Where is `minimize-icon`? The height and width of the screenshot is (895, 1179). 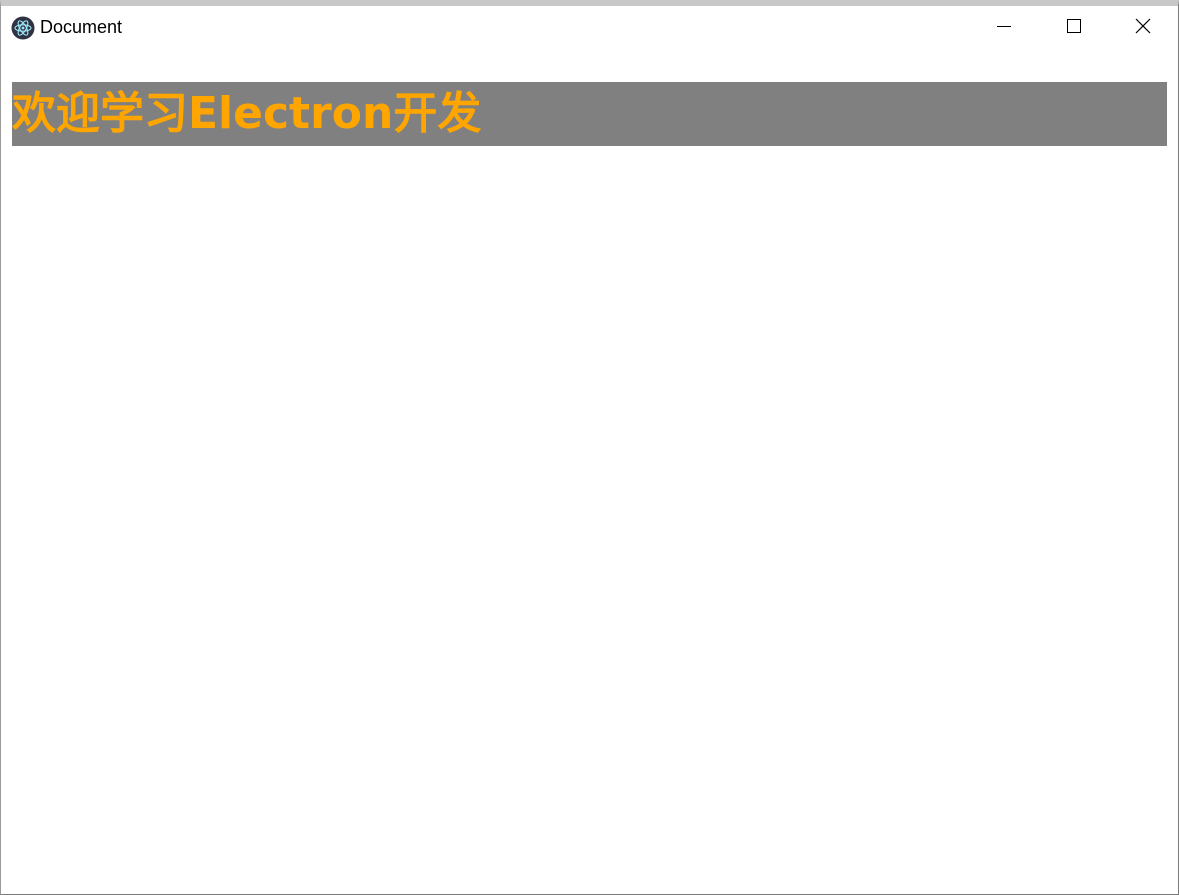
minimize-icon is located at coordinates (1004, 28).